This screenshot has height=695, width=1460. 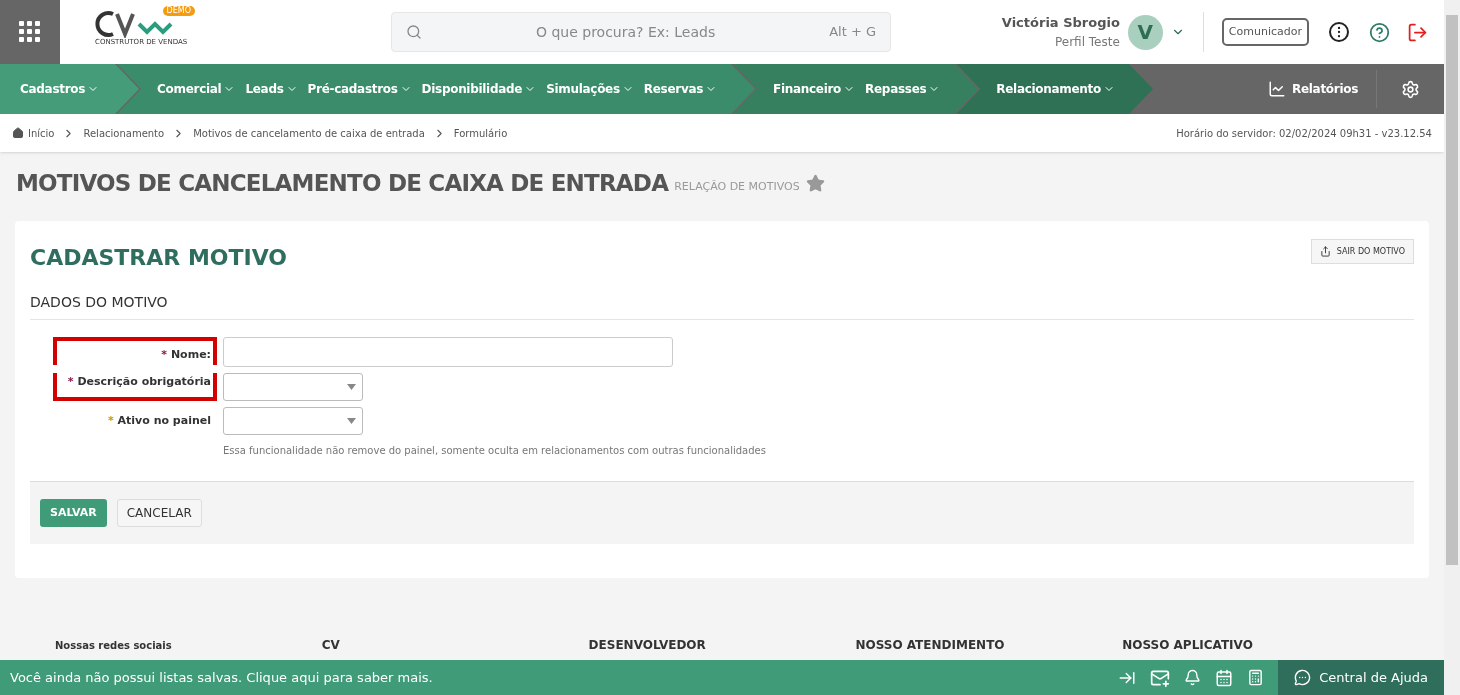 I want to click on field-label: * Ativo no painel, so click(x=159, y=420).